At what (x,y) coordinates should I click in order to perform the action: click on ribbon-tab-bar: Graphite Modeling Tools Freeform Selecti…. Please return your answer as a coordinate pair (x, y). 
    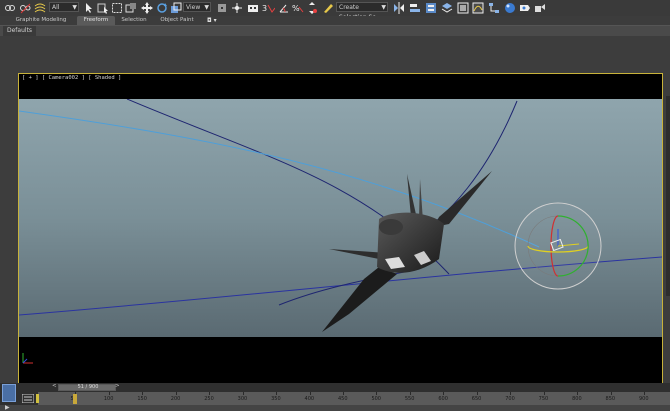
    Looking at the image, I should click on (335, 24).